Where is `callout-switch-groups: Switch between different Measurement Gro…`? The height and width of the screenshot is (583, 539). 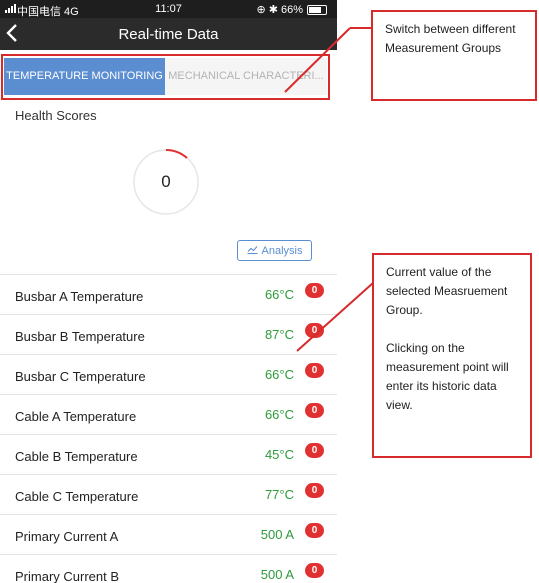
callout-switch-groups: Switch between different Measurement Gro… is located at coordinates (454, 55).